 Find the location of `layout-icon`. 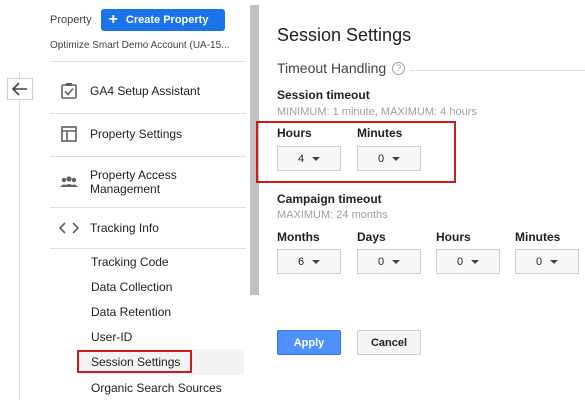

layout-icon is located at coordinates (69, 134).